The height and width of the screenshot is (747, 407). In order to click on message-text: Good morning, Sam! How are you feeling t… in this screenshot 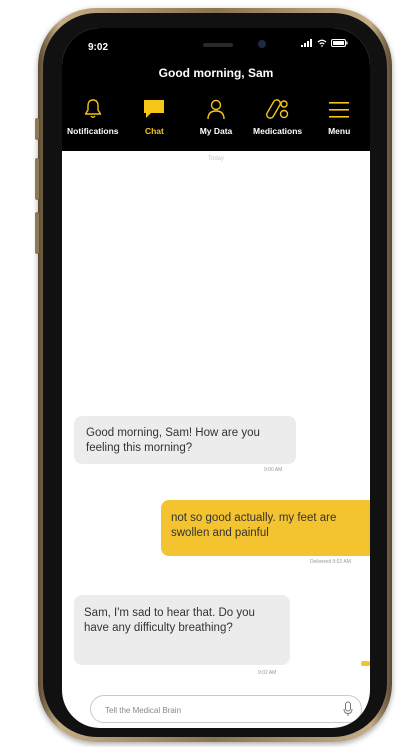, I will do `click(173, 440)`.